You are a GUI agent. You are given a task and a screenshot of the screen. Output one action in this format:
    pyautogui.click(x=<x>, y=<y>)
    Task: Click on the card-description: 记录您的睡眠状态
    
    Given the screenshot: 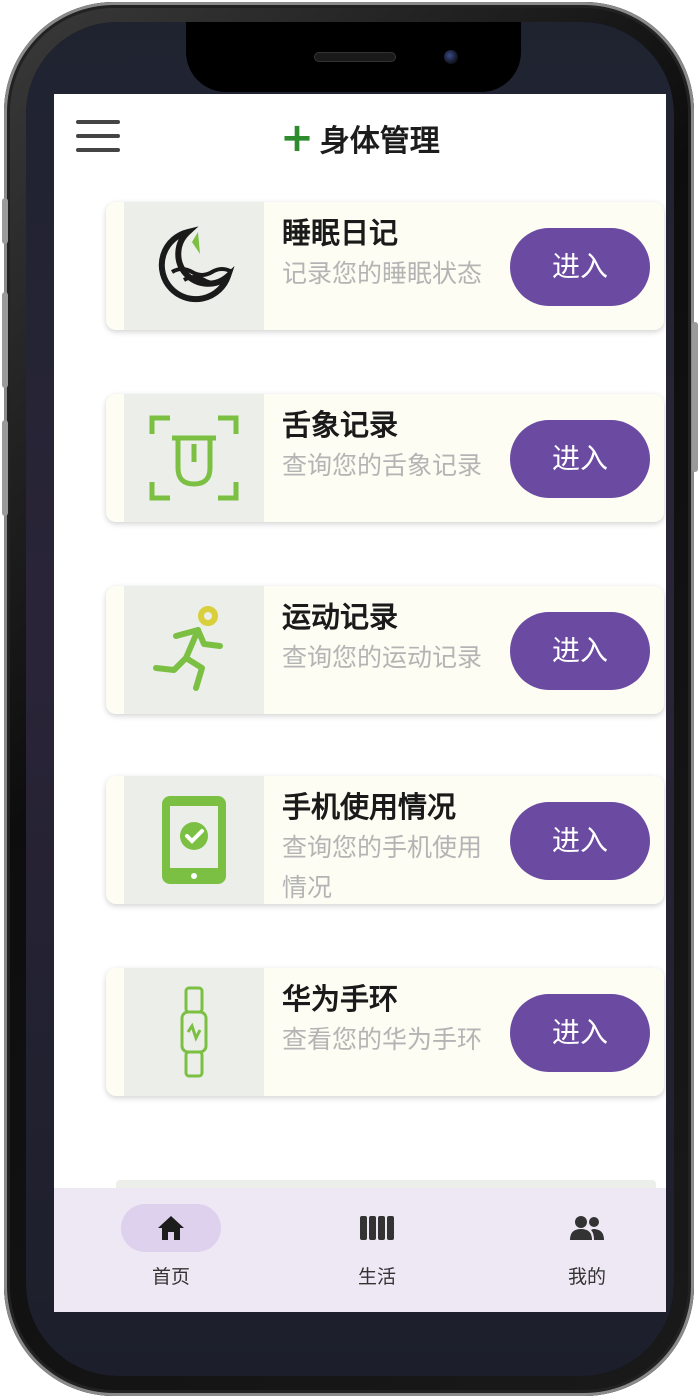 What is the action you would take?
    pyautogui.click(x=382, y=273)
    